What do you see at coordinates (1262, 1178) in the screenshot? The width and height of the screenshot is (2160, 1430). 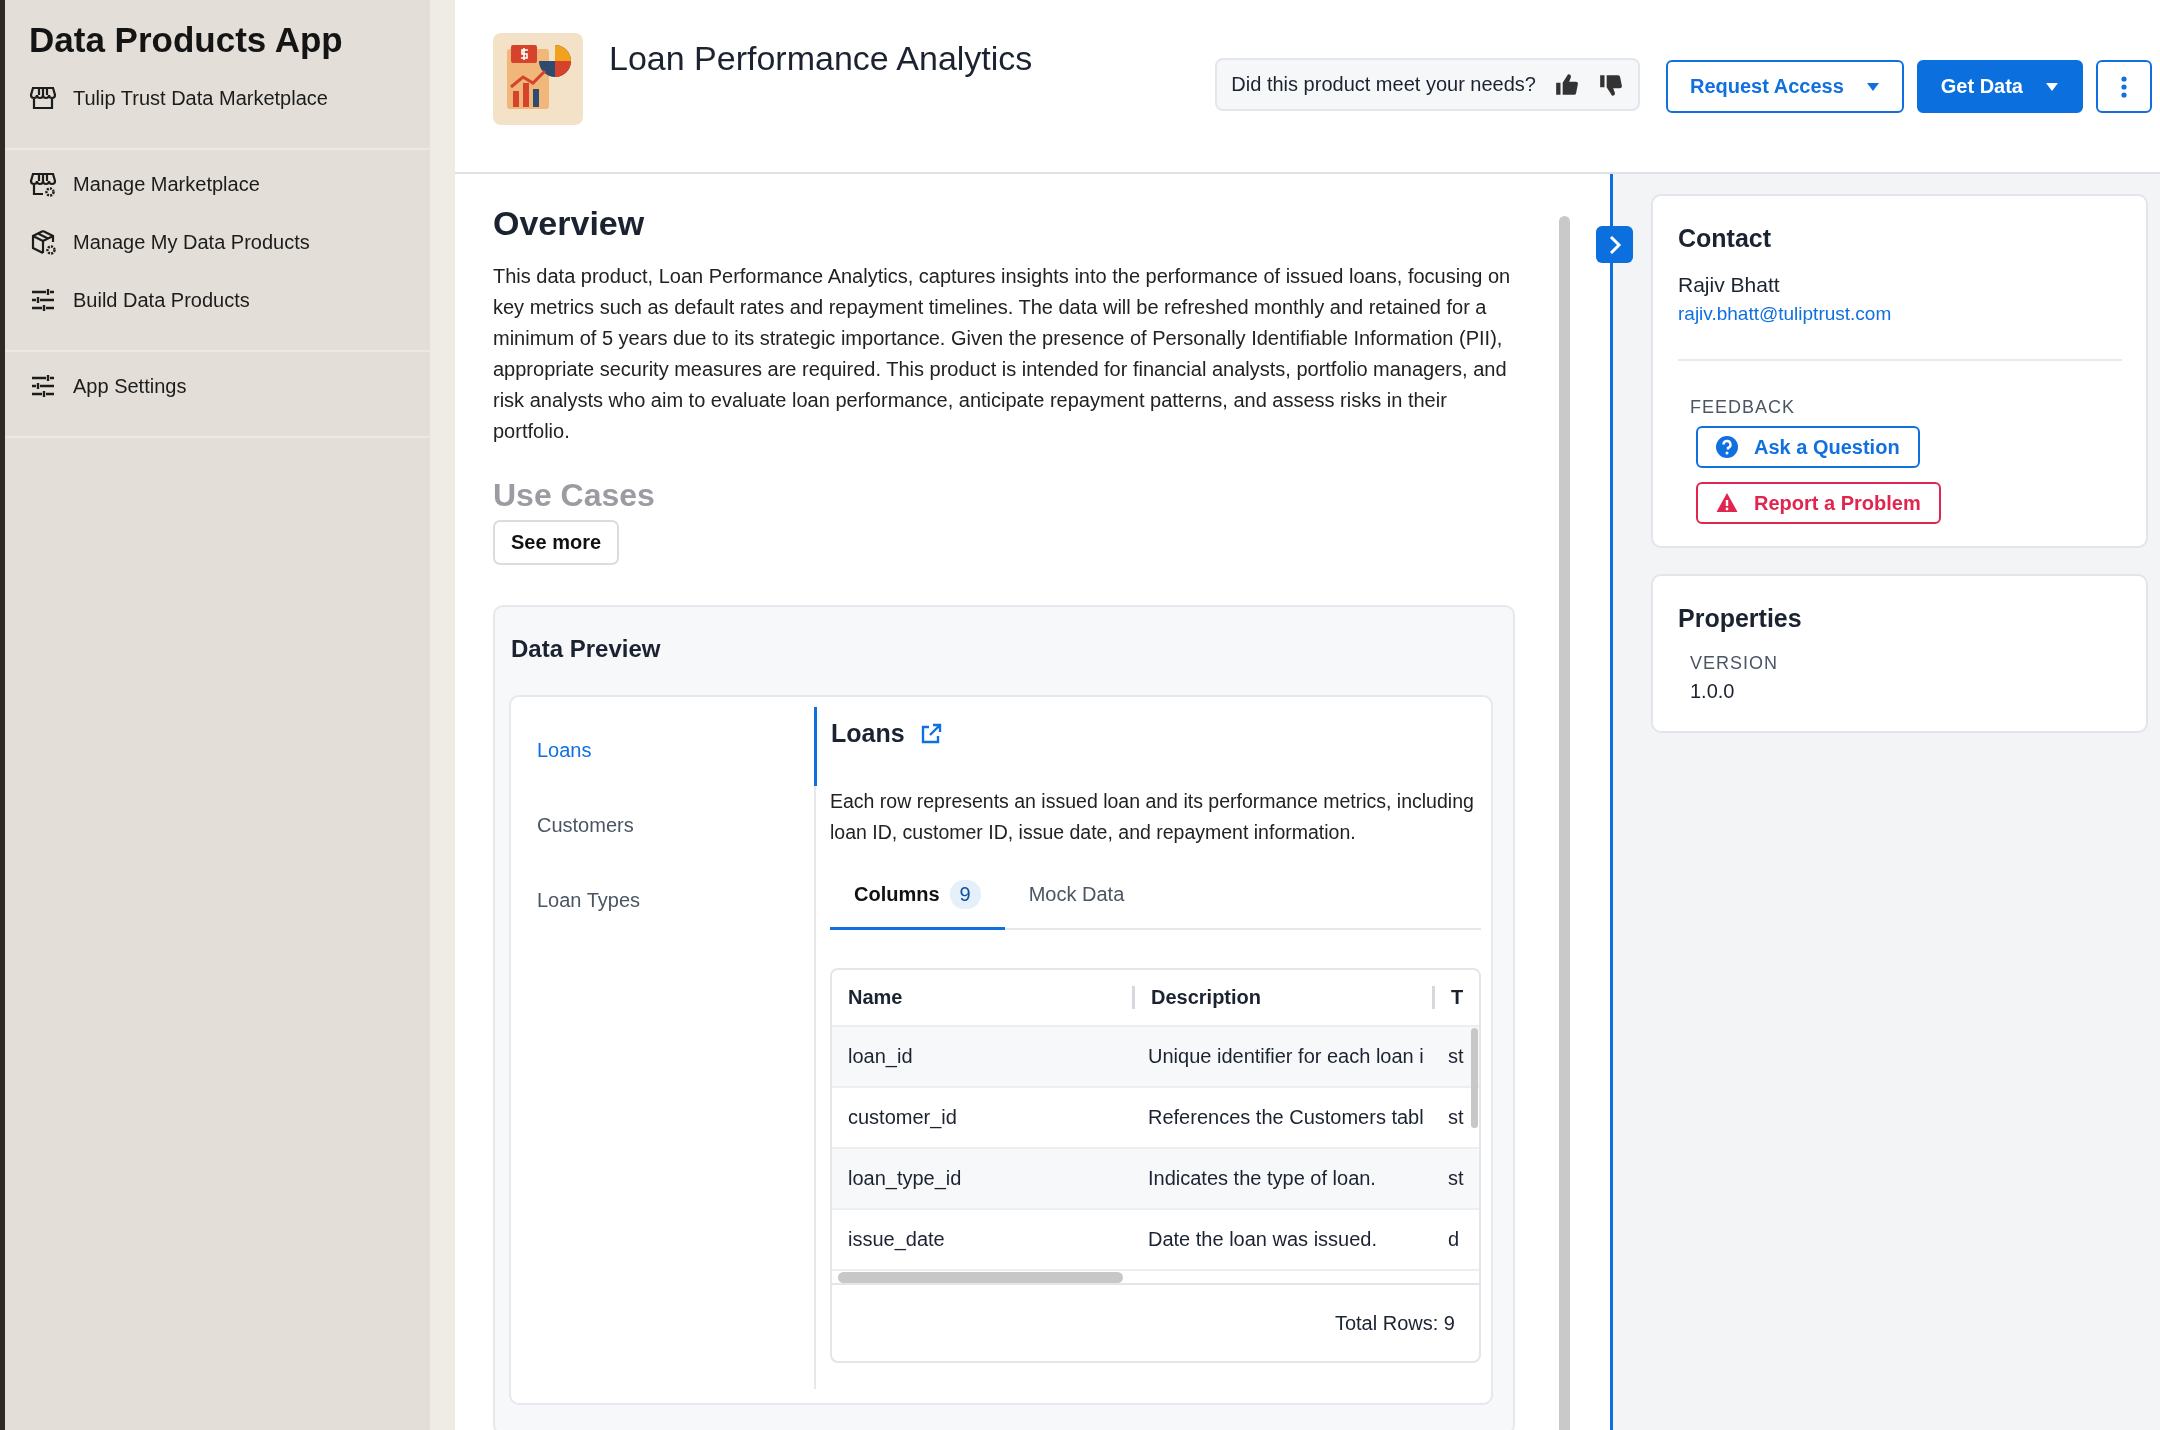 I see `table-cell-text: Indicates the type of loan.` at bounding box center [1262, 1178].